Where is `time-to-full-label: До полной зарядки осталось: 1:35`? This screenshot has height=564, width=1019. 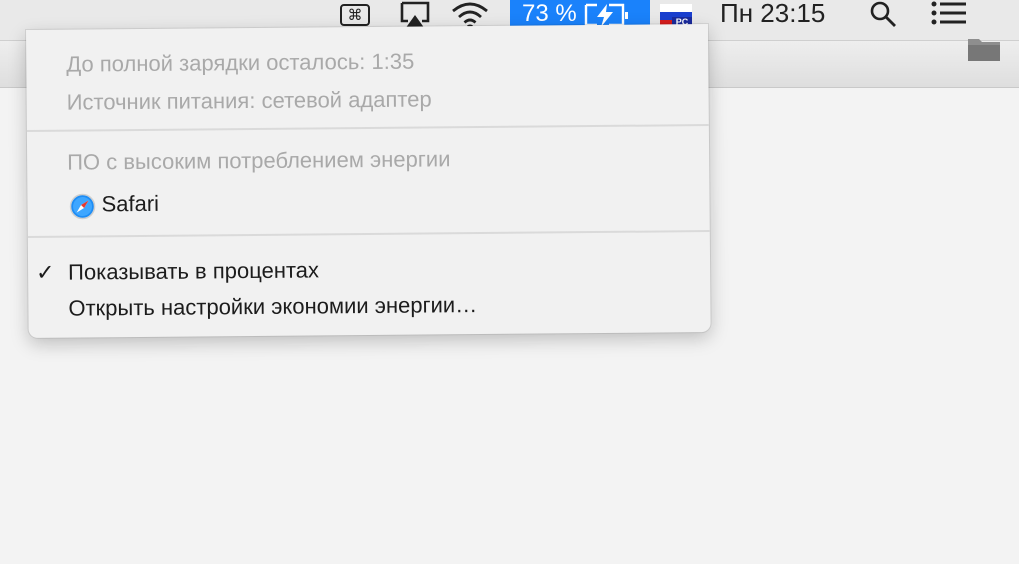 time-to-full-label: До полной зарядки осталось: 1:35 is located at coordinates (240, 62).